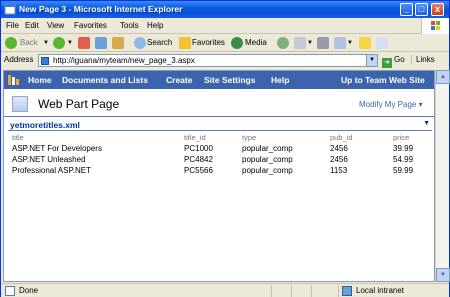 This screenshot has width=450, height=297. I want to click on go-arrow-icon: ➜, so click(387, 63).